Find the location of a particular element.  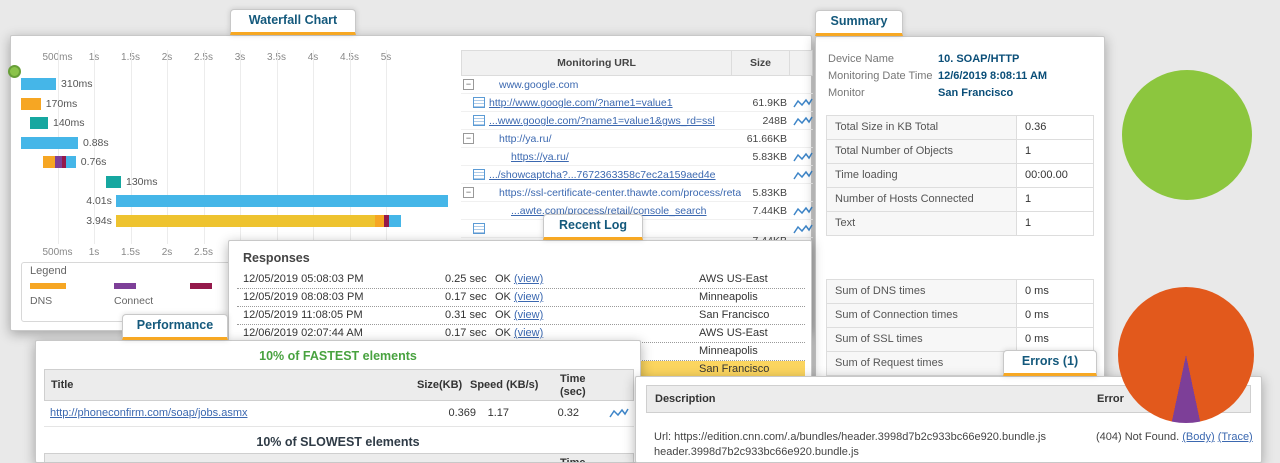

url-row: − http://ya.ru/5.83KB is located at coordinates (637, 146).